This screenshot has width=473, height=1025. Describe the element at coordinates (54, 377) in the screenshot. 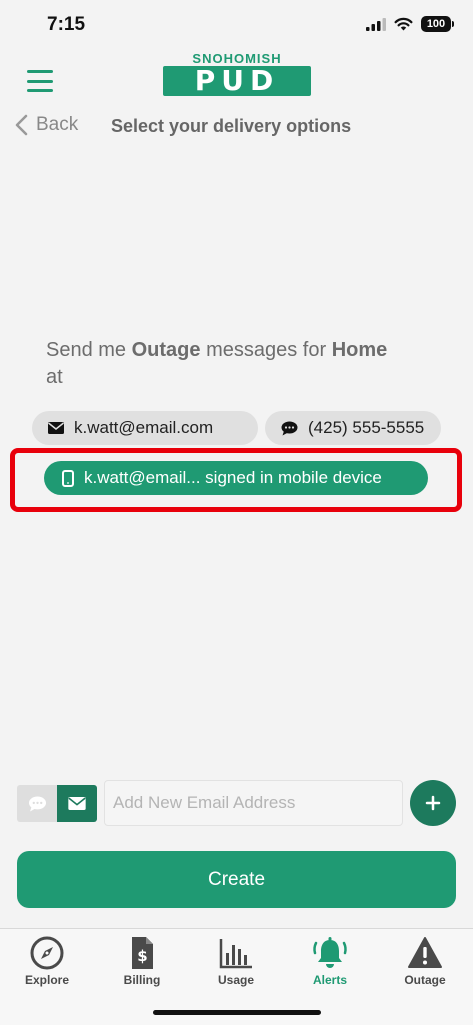

I see `message-suffix: at` at that location.